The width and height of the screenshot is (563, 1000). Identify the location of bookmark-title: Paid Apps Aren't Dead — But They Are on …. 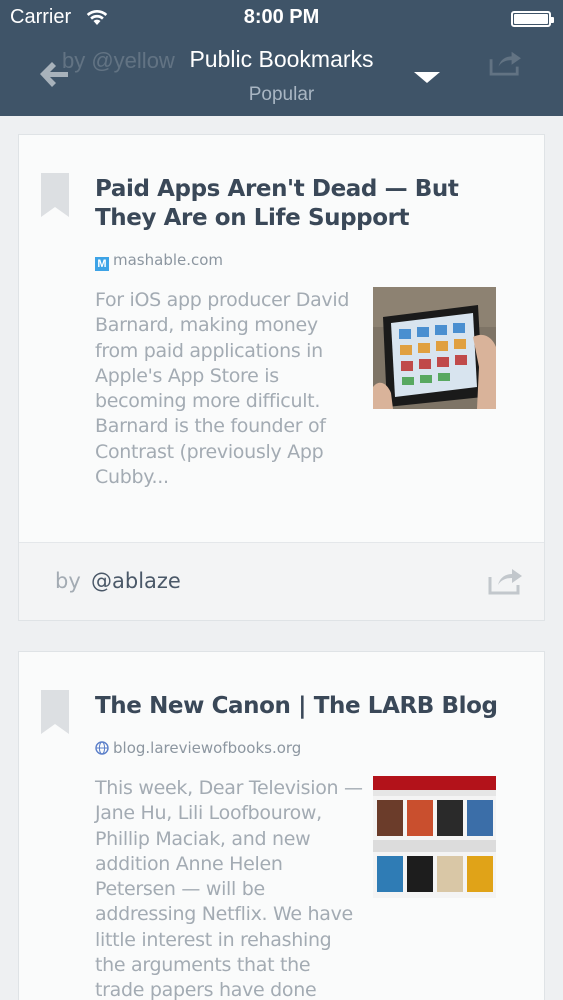
(305, 204).